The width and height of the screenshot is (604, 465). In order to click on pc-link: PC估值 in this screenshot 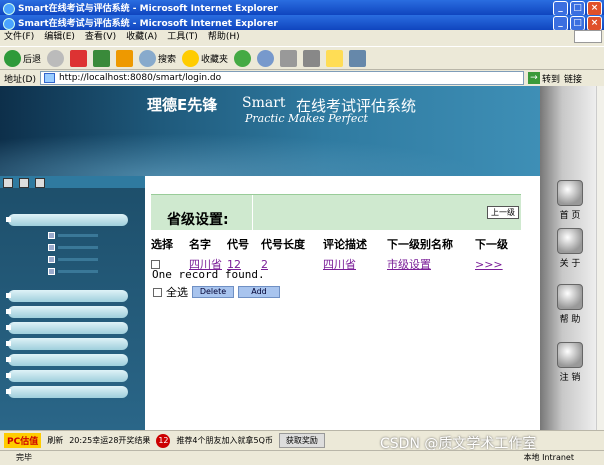, I will do `click(23, 440)`.